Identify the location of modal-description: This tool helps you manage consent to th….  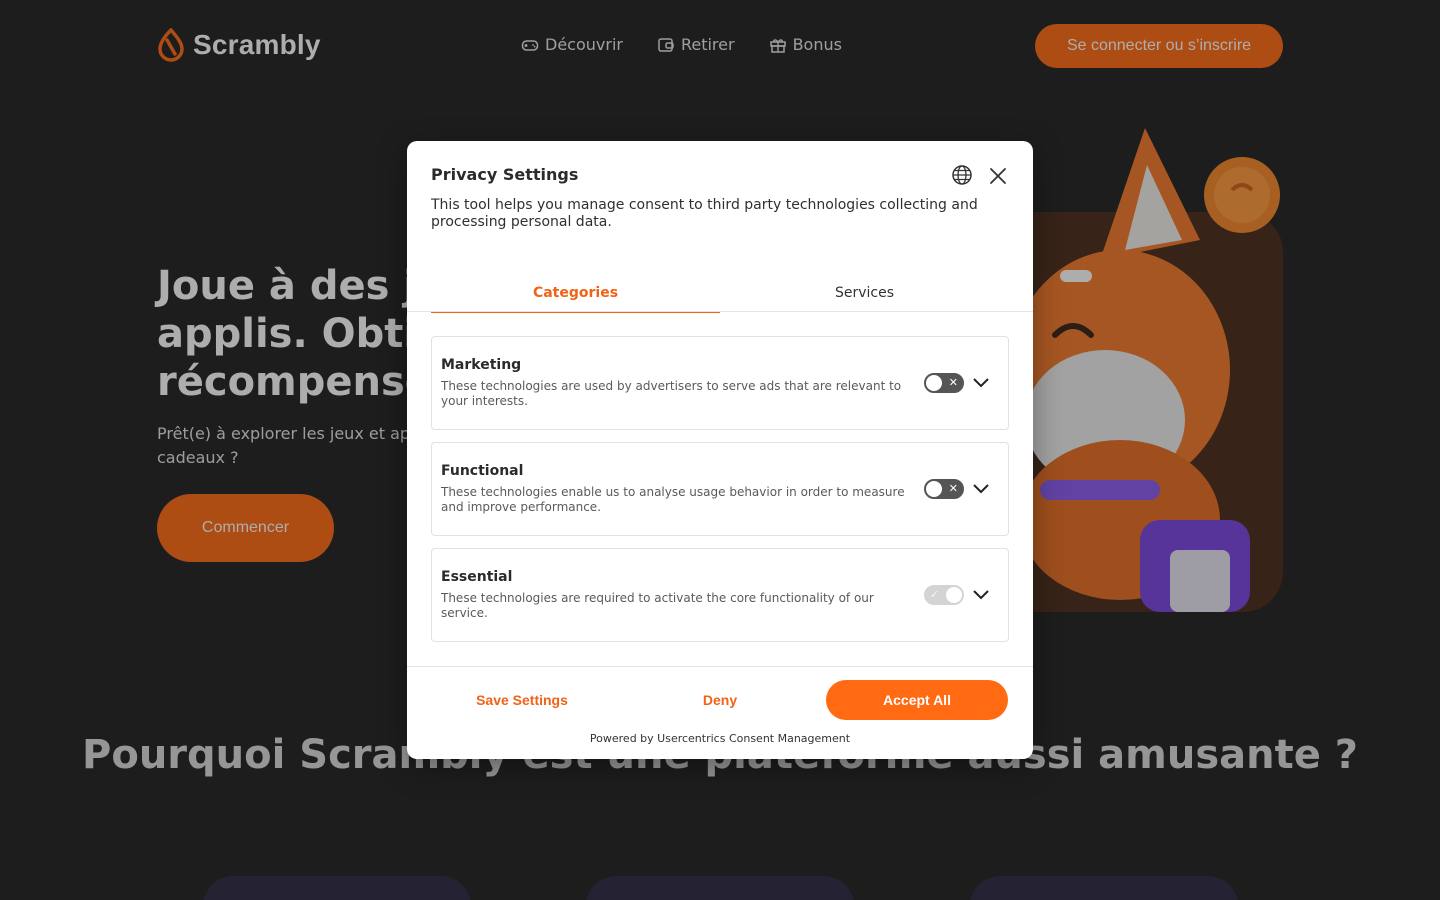
(704, 213).